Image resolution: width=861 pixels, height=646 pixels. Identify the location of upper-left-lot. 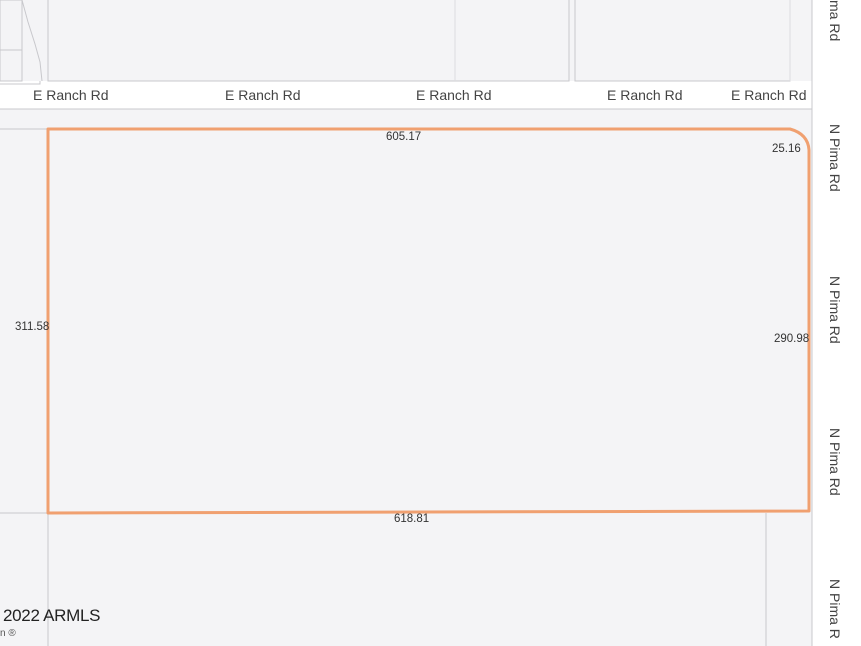
(11, 25).